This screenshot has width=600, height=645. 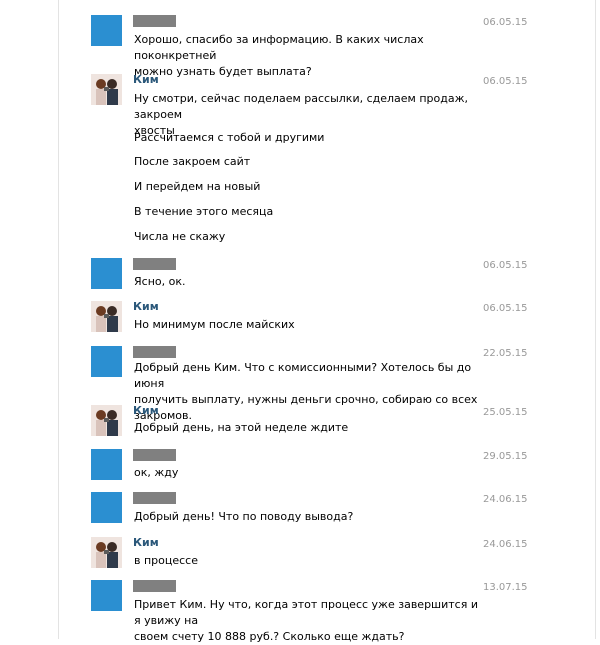 What do you see at coordinates (192, 161) in the screenshot?
I see `message-line: После закроем сайт` at bounding box center [192, 161].